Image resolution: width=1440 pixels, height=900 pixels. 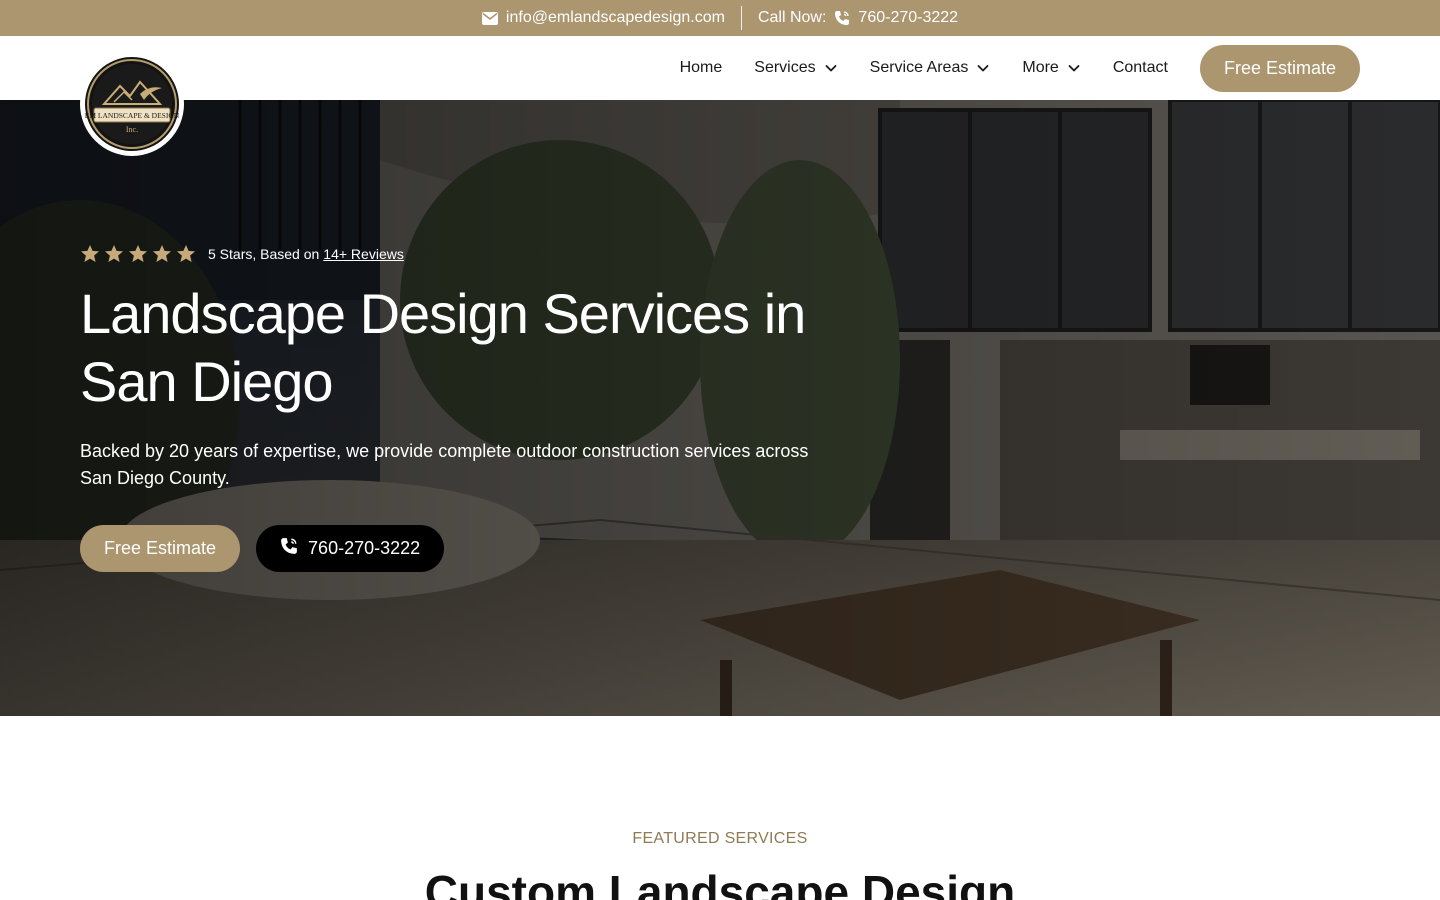 I want to click on call-phone-button: 760-270-3222, so click(x=350, y=548).